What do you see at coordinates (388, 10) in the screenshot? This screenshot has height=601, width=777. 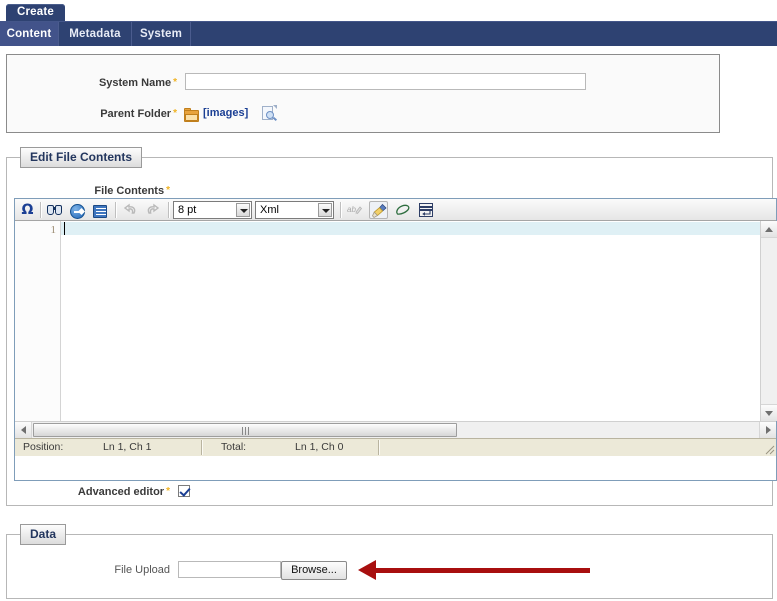 I see `window-tabstrip: Create` at bounding box center [388, 10].